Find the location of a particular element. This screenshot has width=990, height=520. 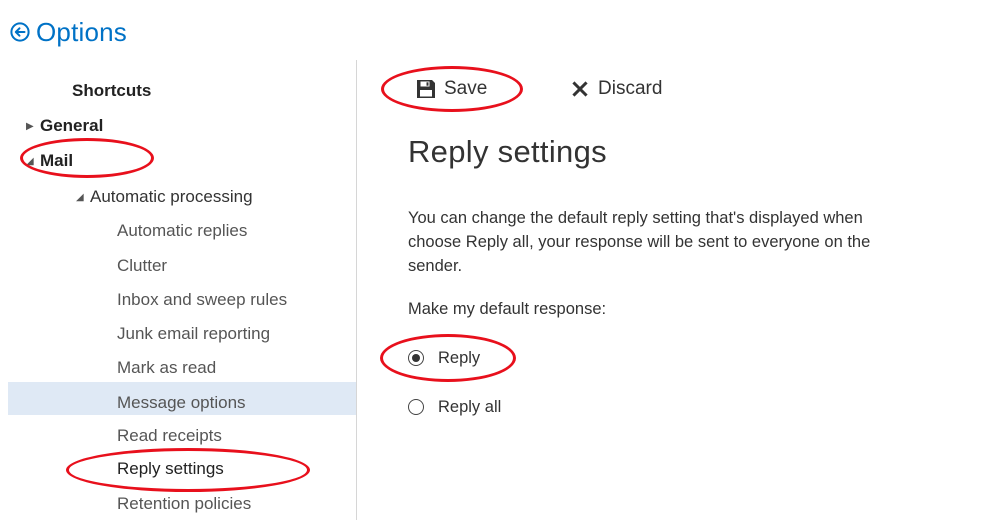

sidebar-item-label: Automatic replies is located at coordinates (182, 230).